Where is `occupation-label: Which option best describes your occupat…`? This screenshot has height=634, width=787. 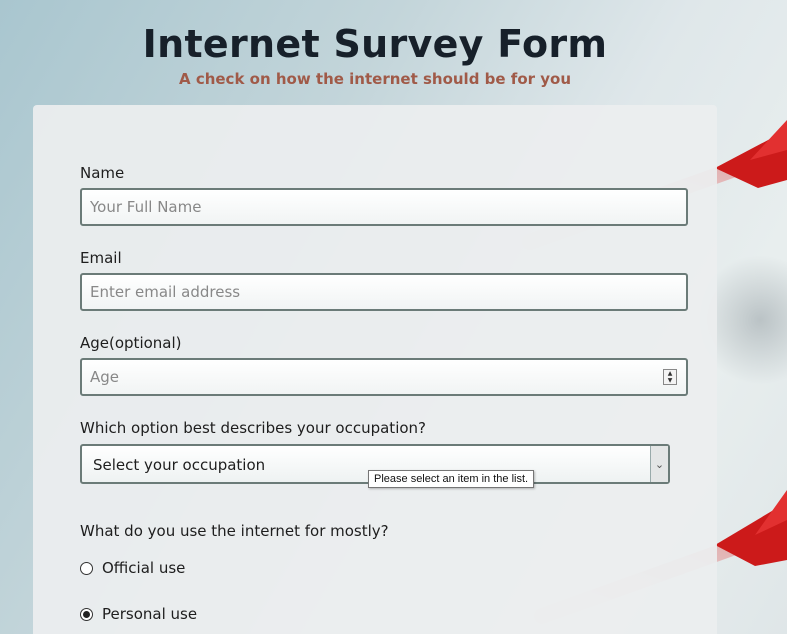
occupation-label: Which option best describes your occupat… is located at coordinates (253, 428).